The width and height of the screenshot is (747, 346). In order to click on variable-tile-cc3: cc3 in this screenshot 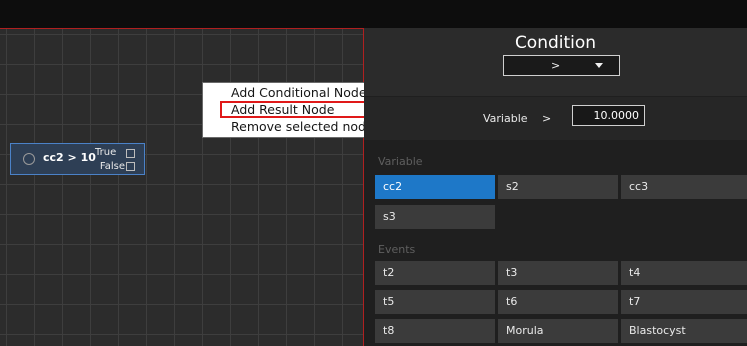, I will do `click(684, 187)`.